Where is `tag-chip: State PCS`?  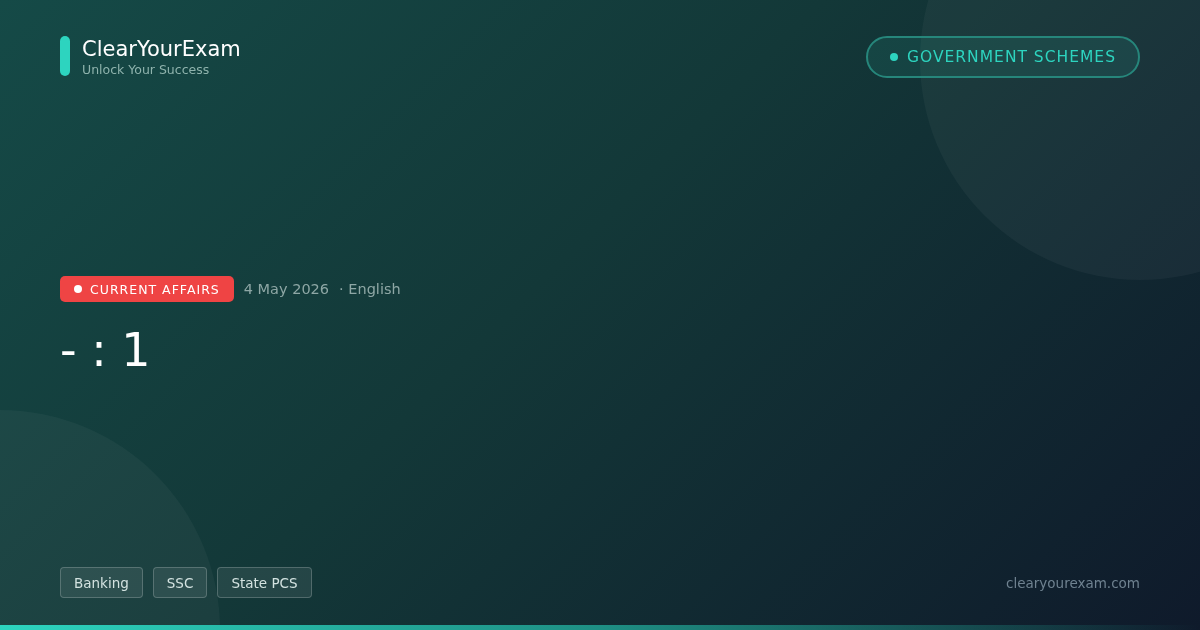 tag-chip: State PCS is located at coordinates (264, 582).